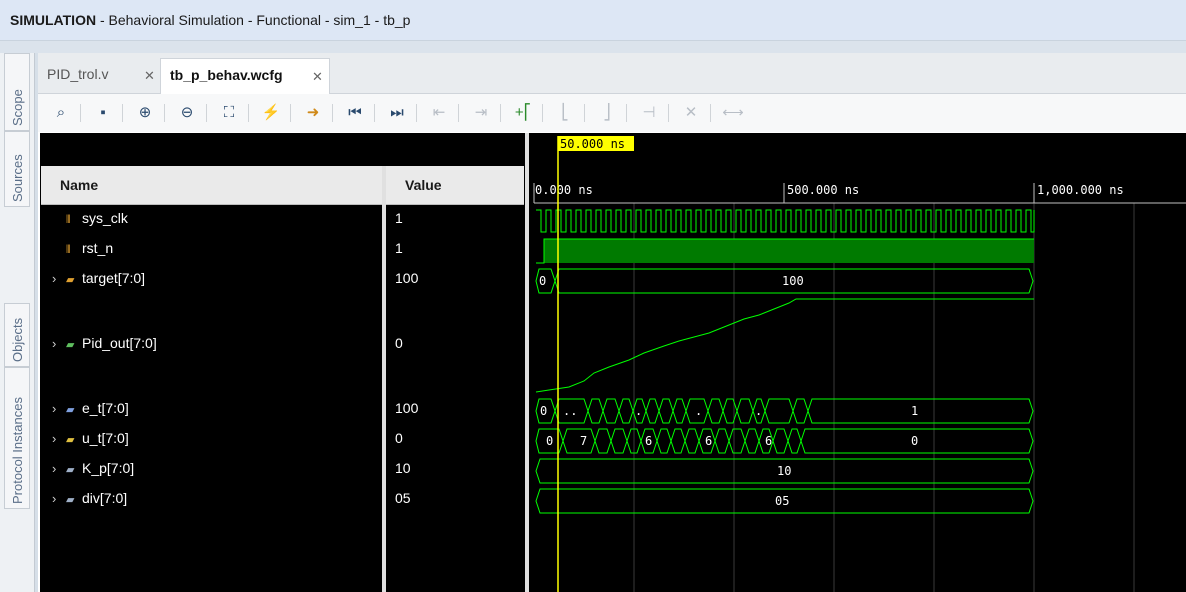 Image resolution: width=1186 pixels, height=592 pixels. What do you see at coordinates (187, 113) in the screenshot?
I see `zoom-out-icon: ⊖` at bounding box center [187, 113].